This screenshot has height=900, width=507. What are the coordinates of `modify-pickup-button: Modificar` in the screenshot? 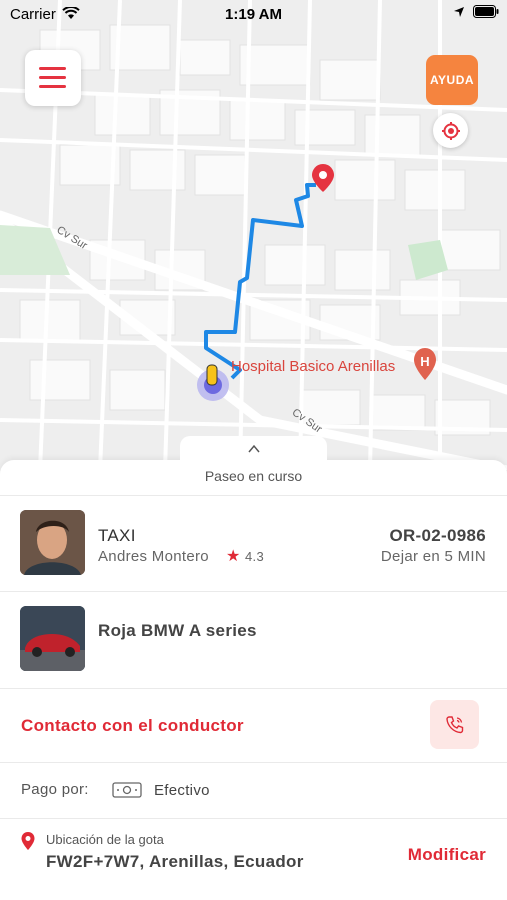 It's located at (447, 855).